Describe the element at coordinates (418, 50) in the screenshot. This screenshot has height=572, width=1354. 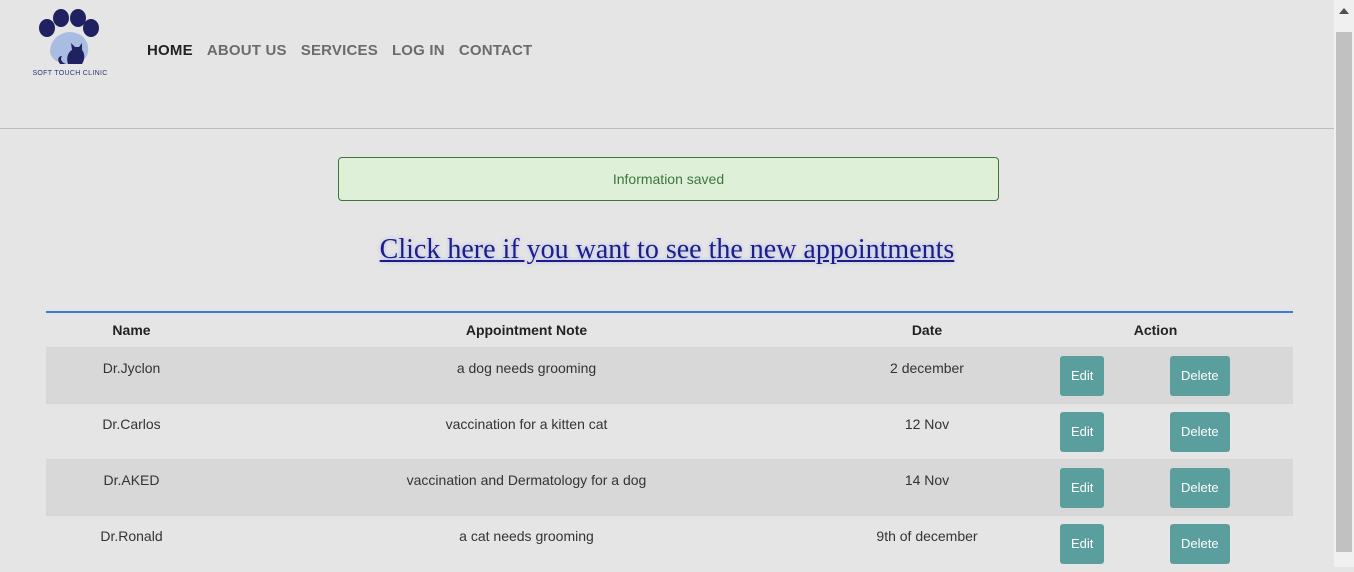
I see `nav-log-in: LOG IN` at that location.